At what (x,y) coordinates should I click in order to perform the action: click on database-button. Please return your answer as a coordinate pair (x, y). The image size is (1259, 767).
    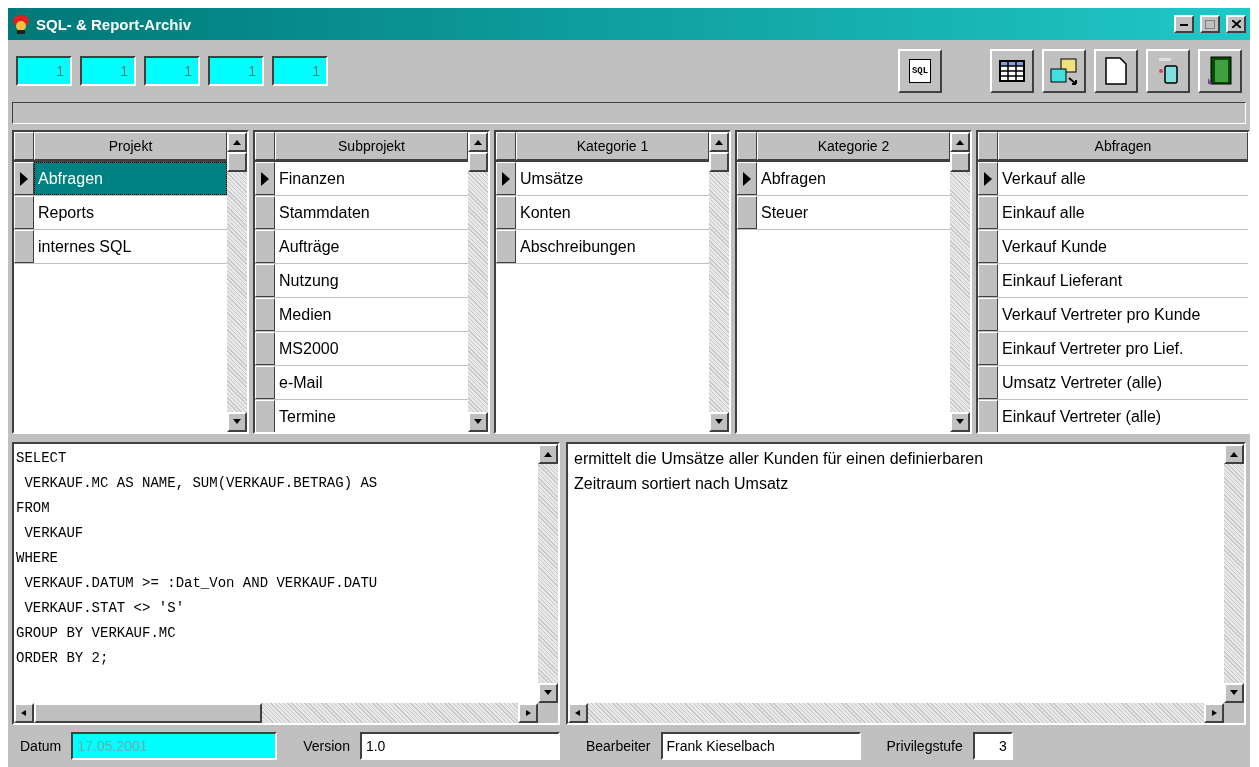
    Looking at the image, I should click on (1168, 71).